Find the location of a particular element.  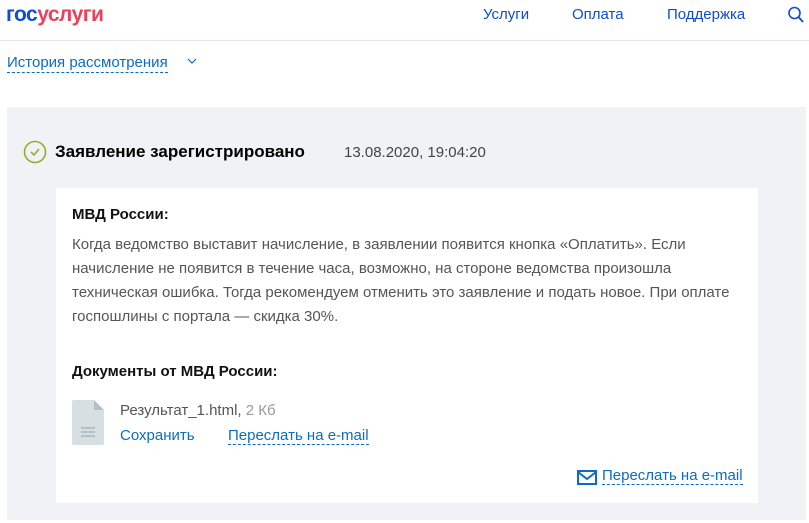

check-circle-icon is located at coordinates (35, 152).